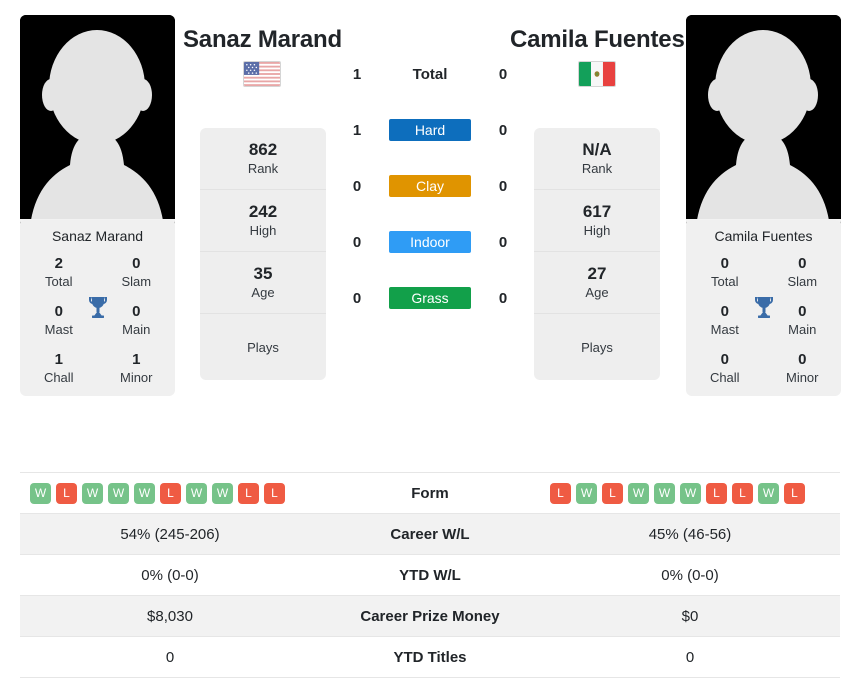 The width and height of the screenshot is (859, 681). I want to click on surface-badge-indoor: Indoor, so click(430, 242).